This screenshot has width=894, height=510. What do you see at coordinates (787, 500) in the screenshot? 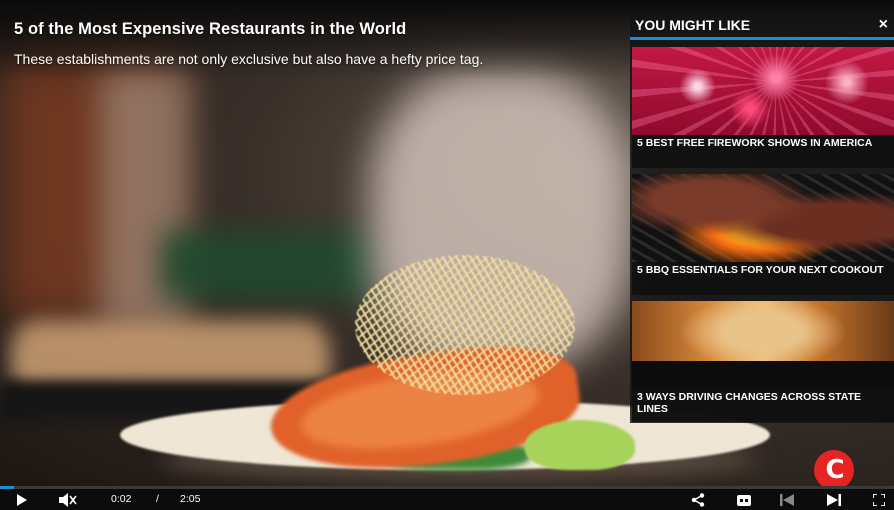
I see `previous-icon` at bounding box center [787, 500].